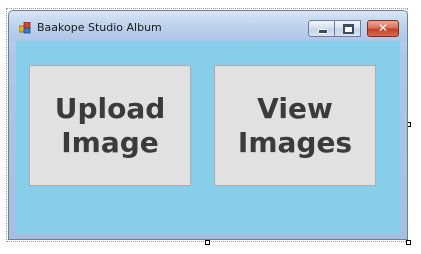 The height and width of the screenshot is (254, 421). What do you see at coordinates (99, 27) in the screenshot?
I see `window-title: Baakope Studio Album` at bounding box center [99, 27].